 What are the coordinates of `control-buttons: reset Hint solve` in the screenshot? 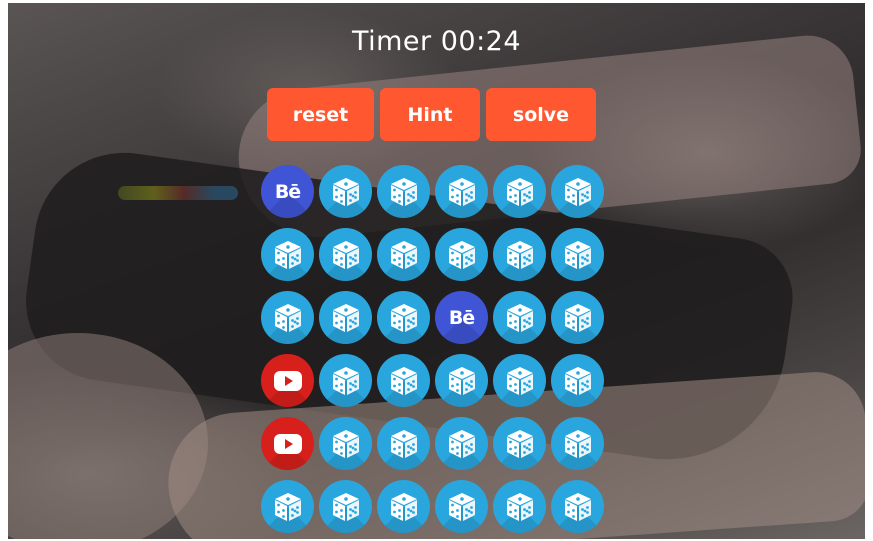 It's located at (431, 114).